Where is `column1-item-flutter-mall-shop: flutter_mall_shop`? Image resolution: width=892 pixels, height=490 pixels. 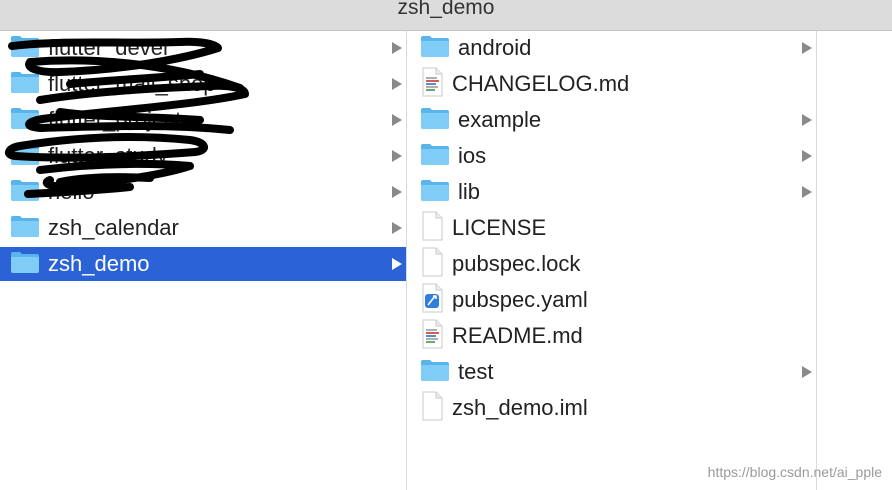
column1-item-flutter-mall-shop: flutter_mall_shop is located at coordinates (203, 84).